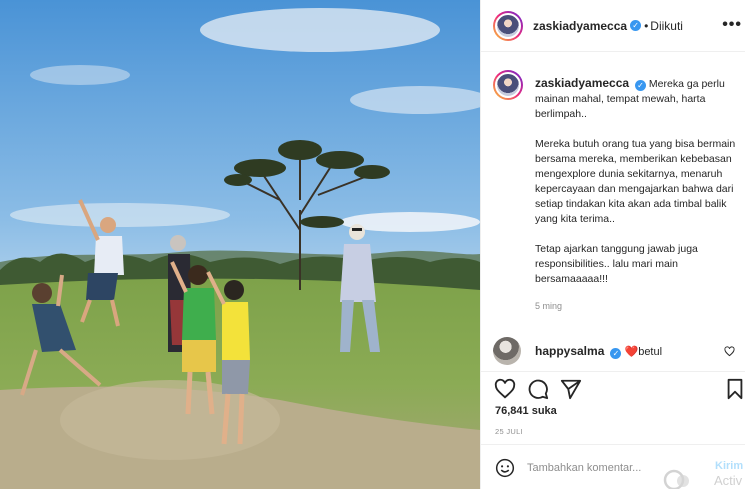  Describe the element at coordinates (613, 406) in the screenshot. I see `post-actions: 76,841 suka 25 JULI` at that location.